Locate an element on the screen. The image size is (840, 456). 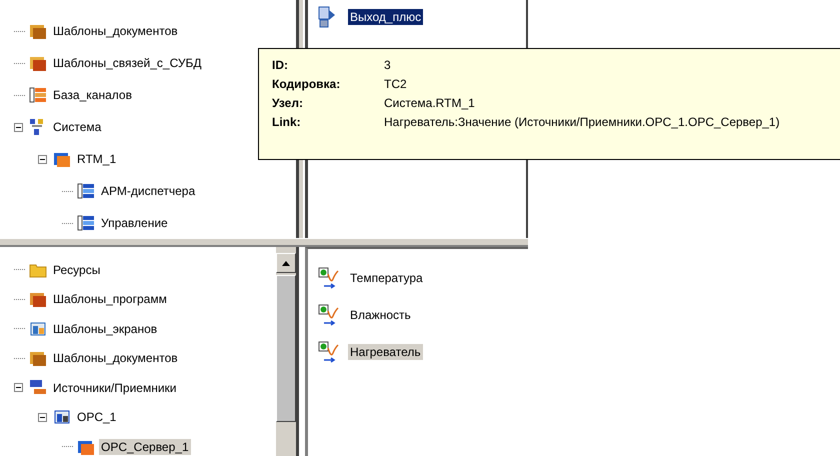
tree-item: OPC_Сервер_1 is located at coordinates (145, 446).